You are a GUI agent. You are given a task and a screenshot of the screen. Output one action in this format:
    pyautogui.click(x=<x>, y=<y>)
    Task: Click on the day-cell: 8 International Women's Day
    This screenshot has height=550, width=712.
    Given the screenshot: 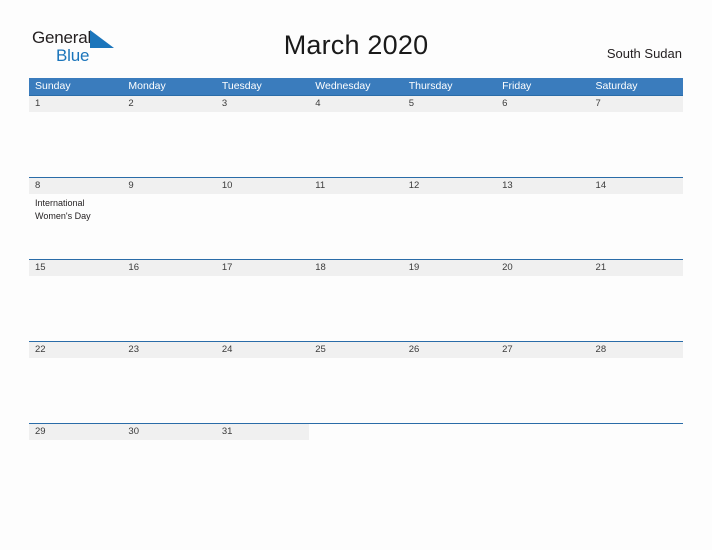 What is the action you would take?
    pyautogui.click(x=76, y=218)
    